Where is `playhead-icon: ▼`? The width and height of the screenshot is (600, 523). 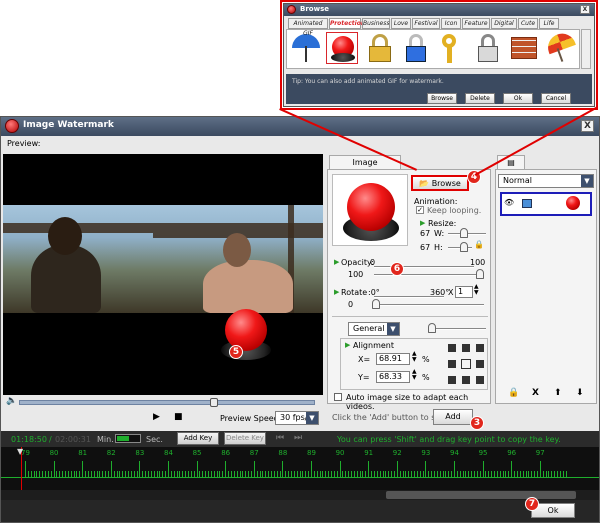
playhead-icon: ▼ is located at coordinates (20, 451).